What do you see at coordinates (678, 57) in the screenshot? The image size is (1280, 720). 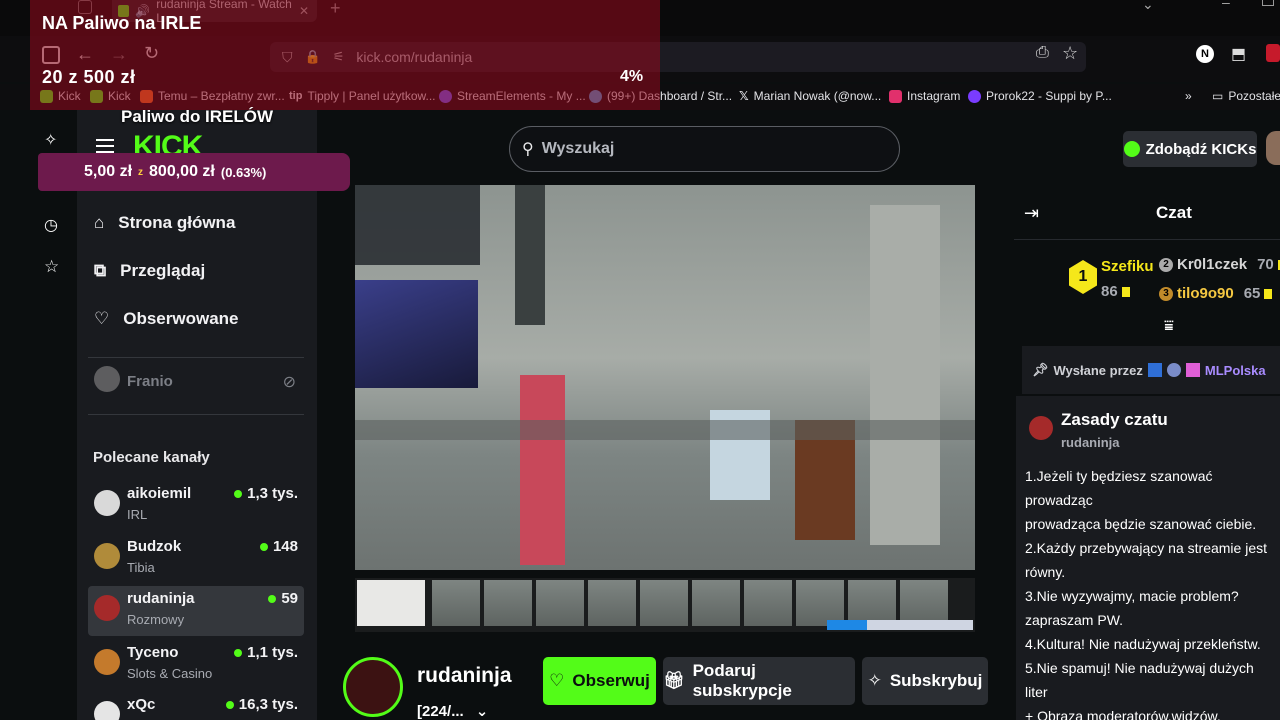 I see `url-bar: ⛉ 🔒 ⚟ kick.com/rudaninja` at bounding box center [678, 57].